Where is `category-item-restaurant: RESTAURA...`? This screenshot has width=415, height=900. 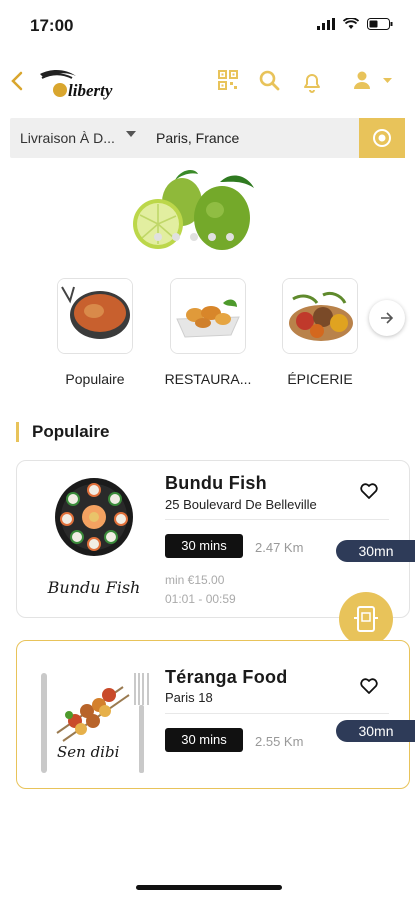
category-item-restaurant: RESTAURA... is located at coordinates (208, 332).